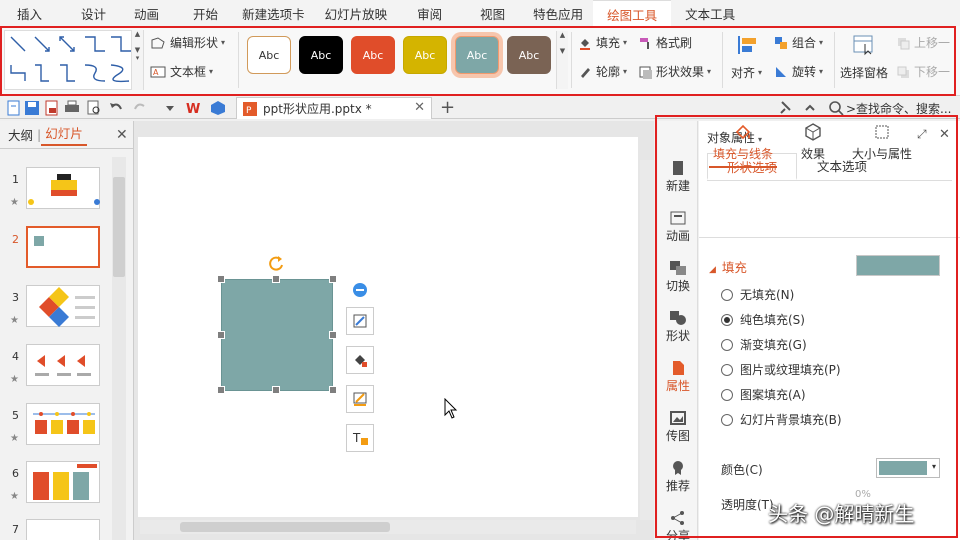 This screenshot has height=540, width=960. What do you see at coordinates (20, 134) in the screenshot?
I see `tab-outline: 大纲` at bounding box center [20, 134].